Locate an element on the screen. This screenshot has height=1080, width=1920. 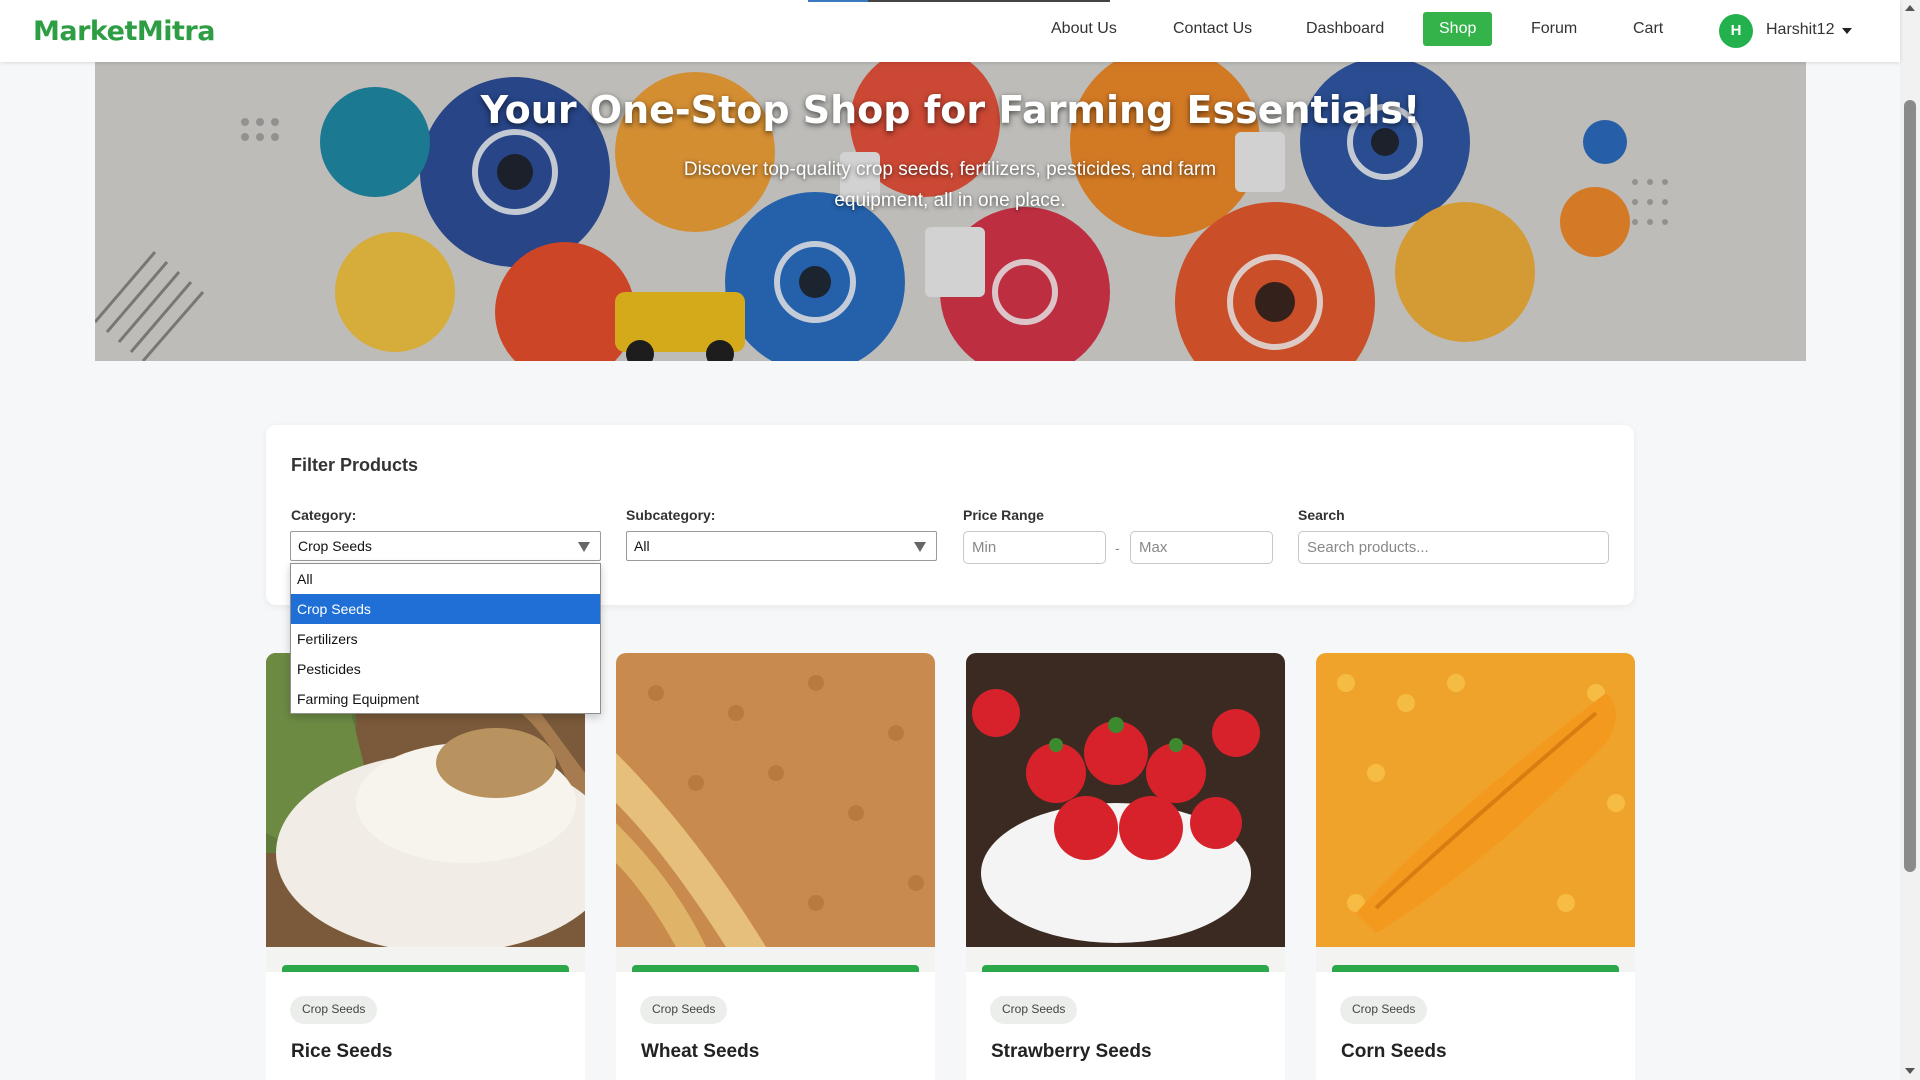
category-option-pesticides: Pesticides is located at coordinates (445, 669).